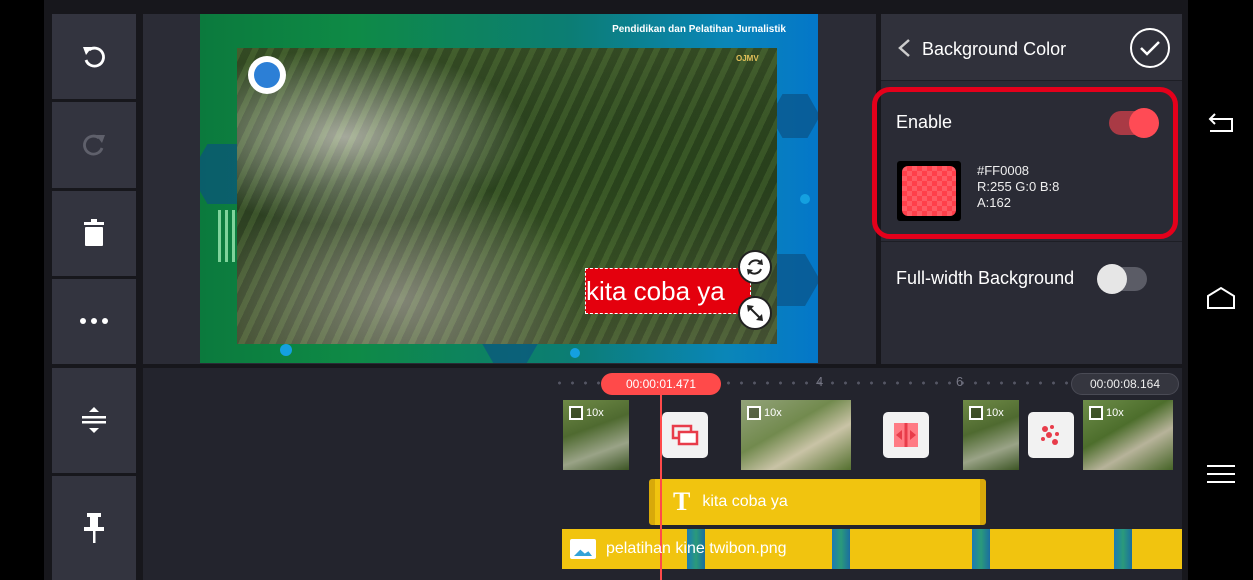 Image resolution: width=1253 pixels, height=580 pixels. What do you see at coordinates (994, 49) in the screenshot?
I see `panel-title: Background Color` at bounding box center [994, 49].